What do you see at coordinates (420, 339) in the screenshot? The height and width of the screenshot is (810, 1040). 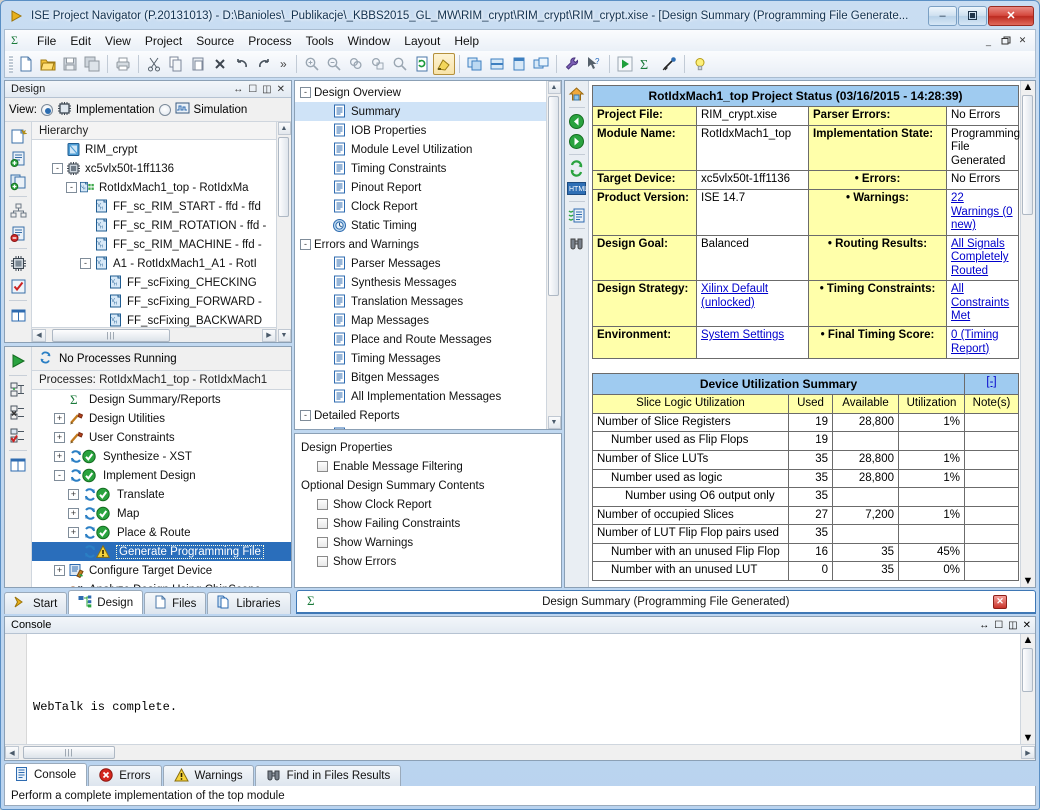 I see `design-overview-item: Place and Route Messages` at bounding box center [420, 339].